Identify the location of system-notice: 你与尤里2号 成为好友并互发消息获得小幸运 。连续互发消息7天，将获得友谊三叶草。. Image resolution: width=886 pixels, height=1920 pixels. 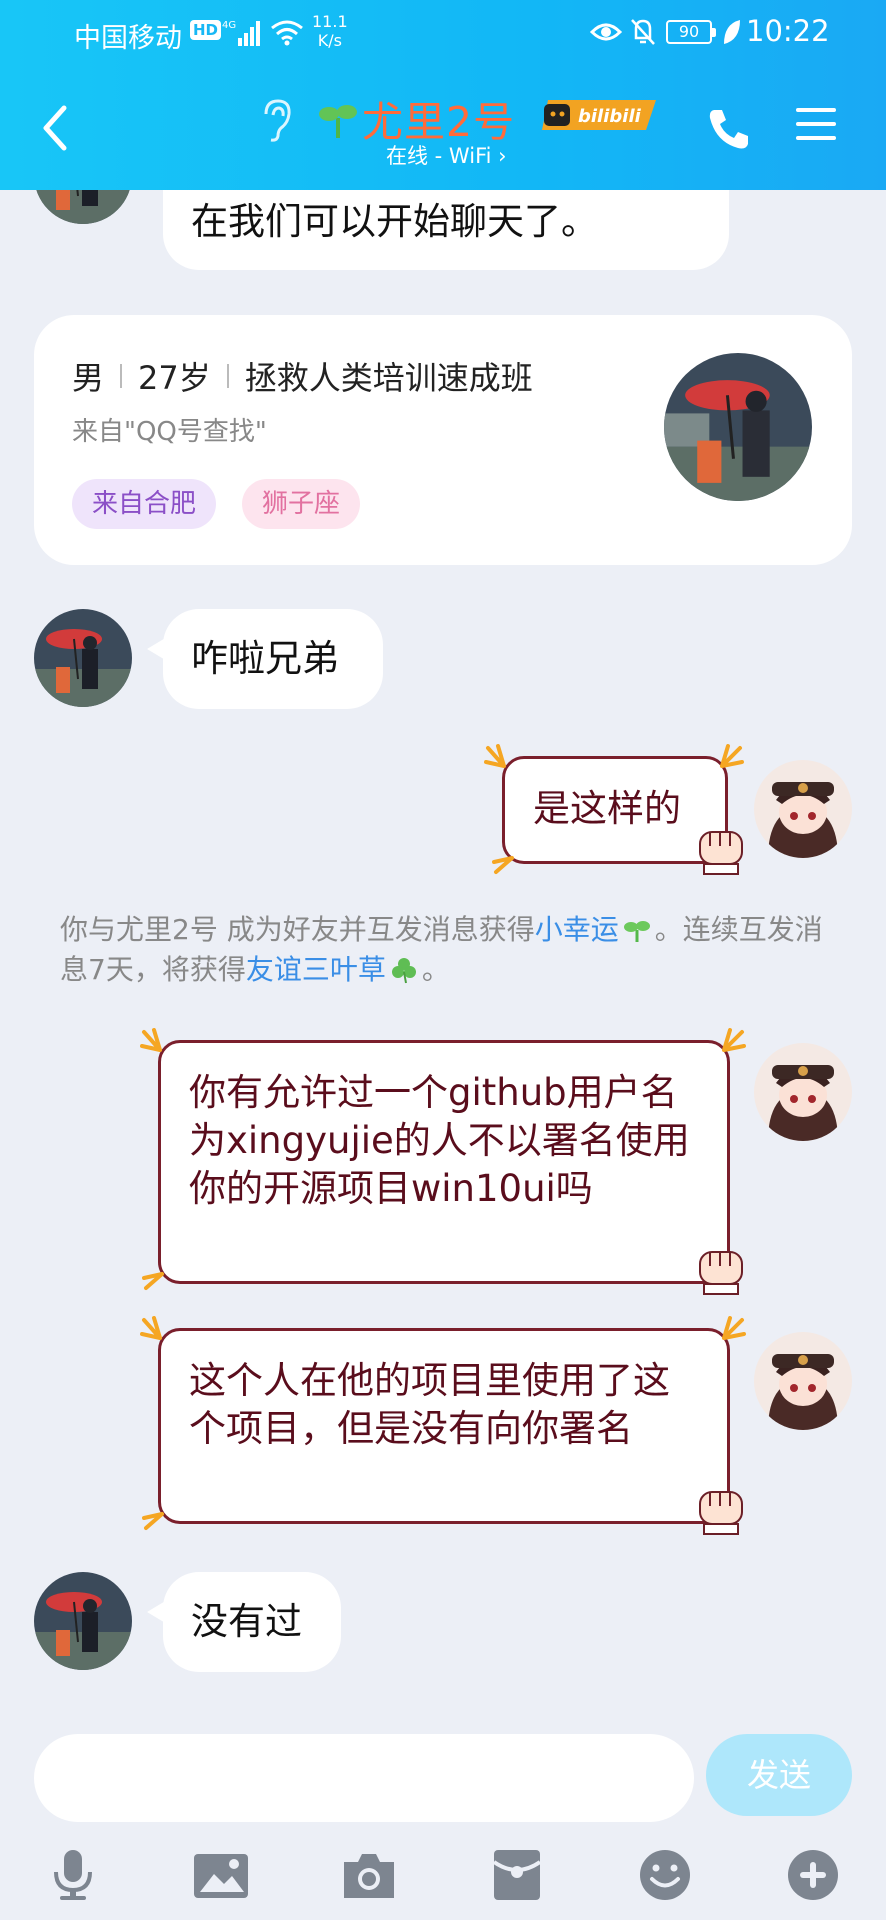
(441, 949).